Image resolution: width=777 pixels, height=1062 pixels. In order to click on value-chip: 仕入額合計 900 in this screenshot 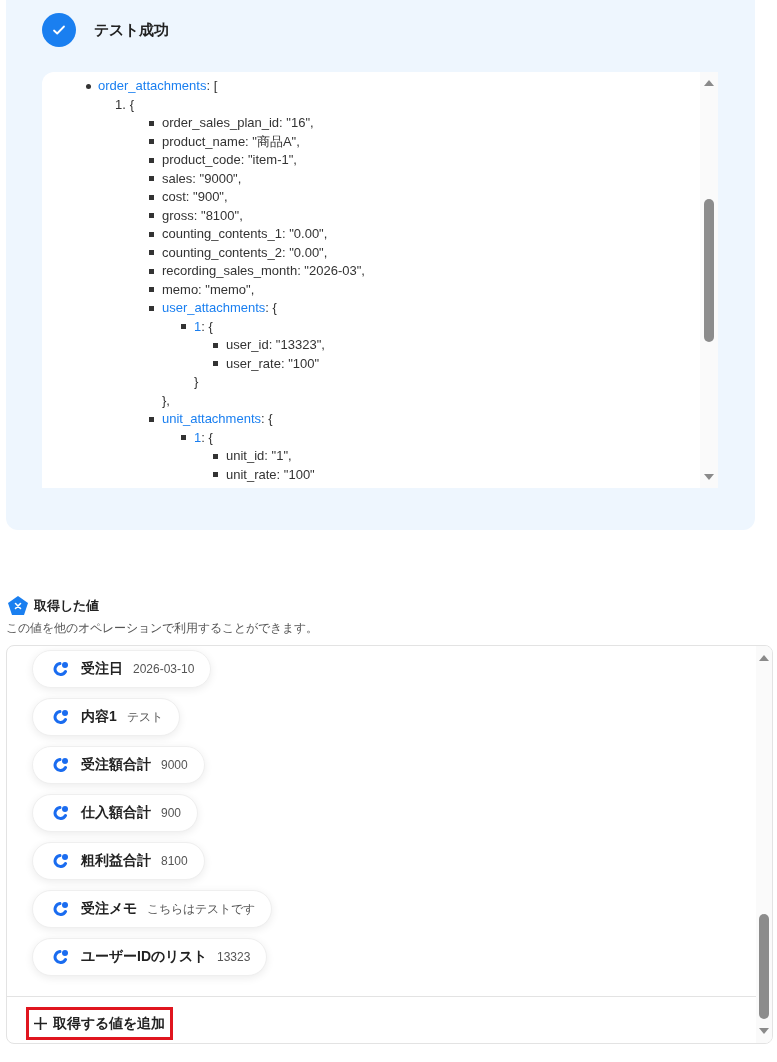, I will do `click(115, 812)`.